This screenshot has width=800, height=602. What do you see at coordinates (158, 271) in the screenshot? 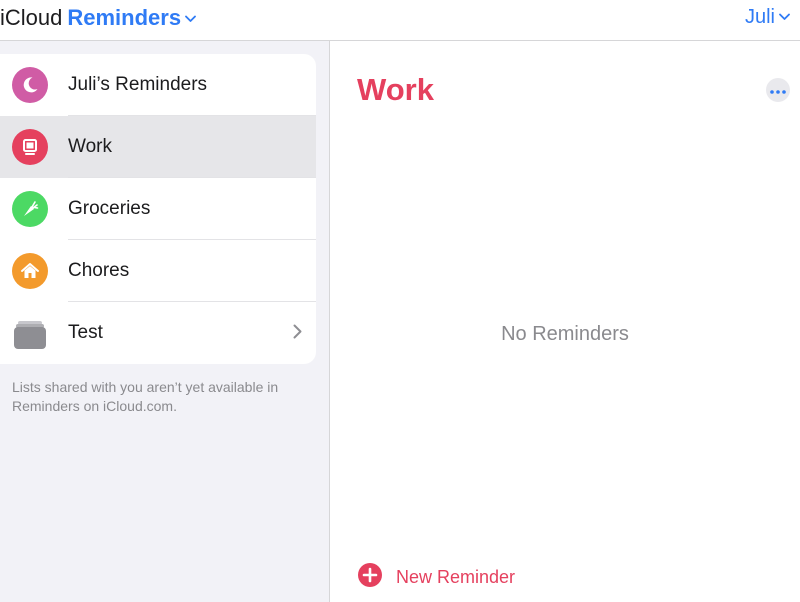
I see `sidebar-item-chores: Chores` at bounding box center [158, 271].